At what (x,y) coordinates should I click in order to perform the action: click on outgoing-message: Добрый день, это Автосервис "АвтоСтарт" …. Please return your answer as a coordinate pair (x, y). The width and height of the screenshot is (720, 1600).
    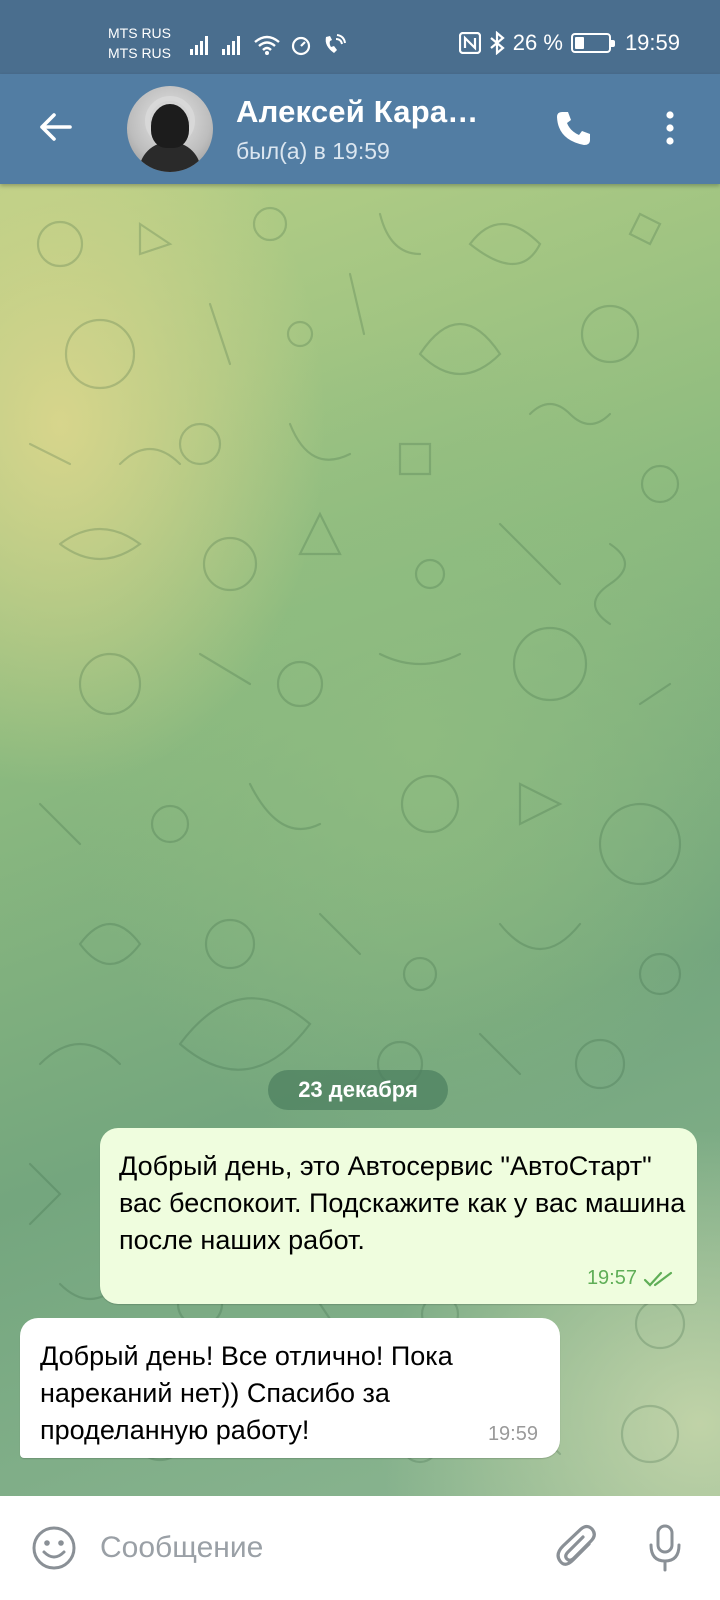
    Looking at the image, I should click on (398, 1216).